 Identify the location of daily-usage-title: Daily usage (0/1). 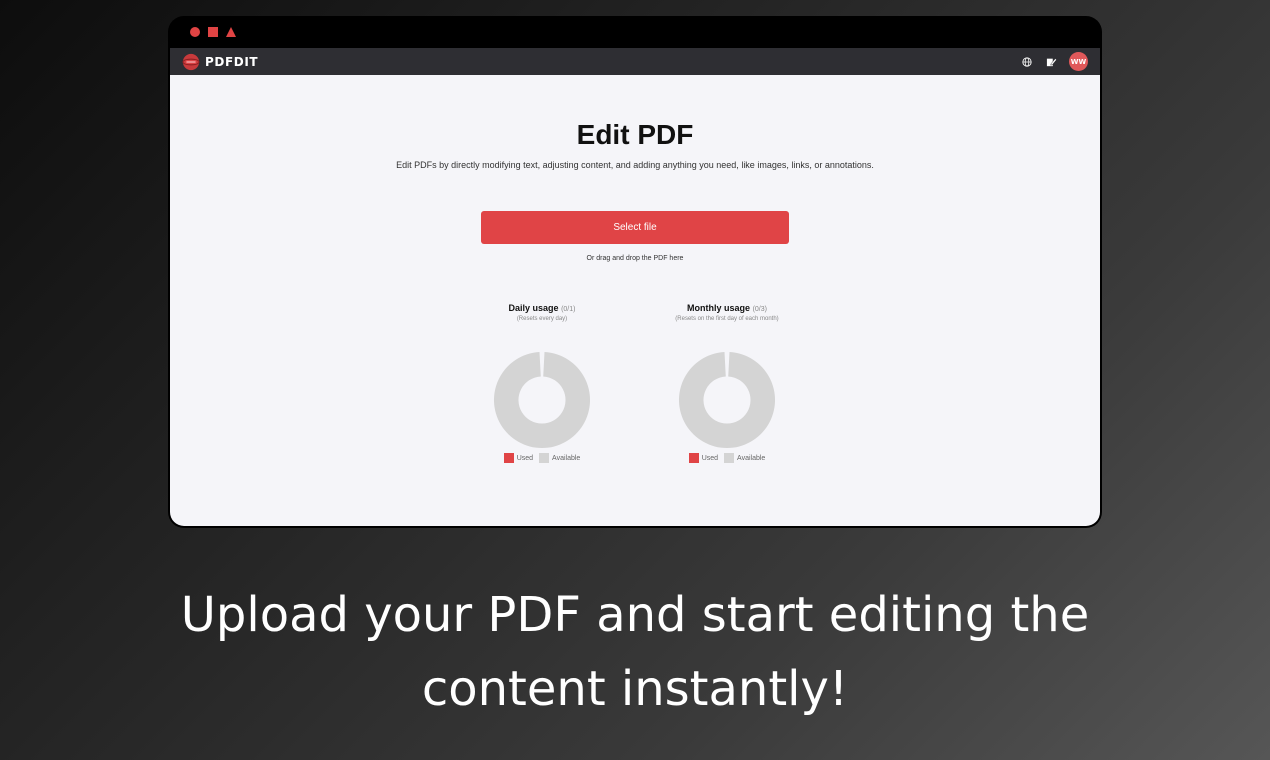
(542, 308).